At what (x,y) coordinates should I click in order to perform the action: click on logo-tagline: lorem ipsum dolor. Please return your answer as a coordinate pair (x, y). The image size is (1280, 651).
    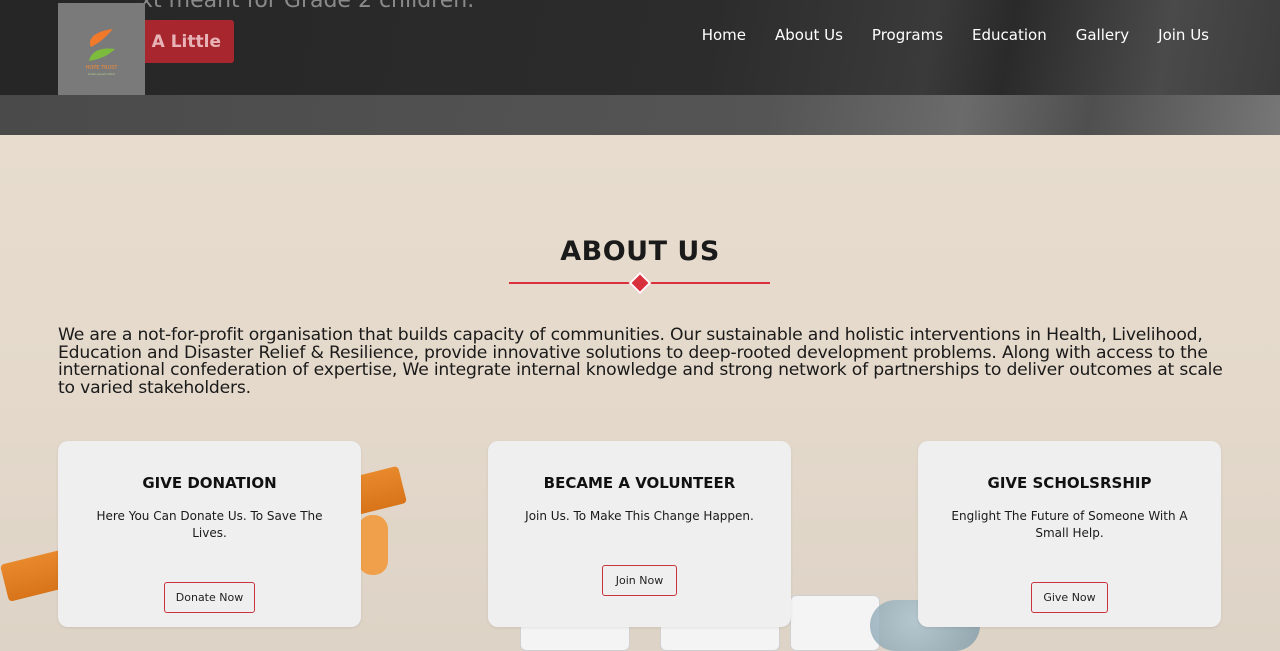
    Looking at the image, I should click on (101, 74).